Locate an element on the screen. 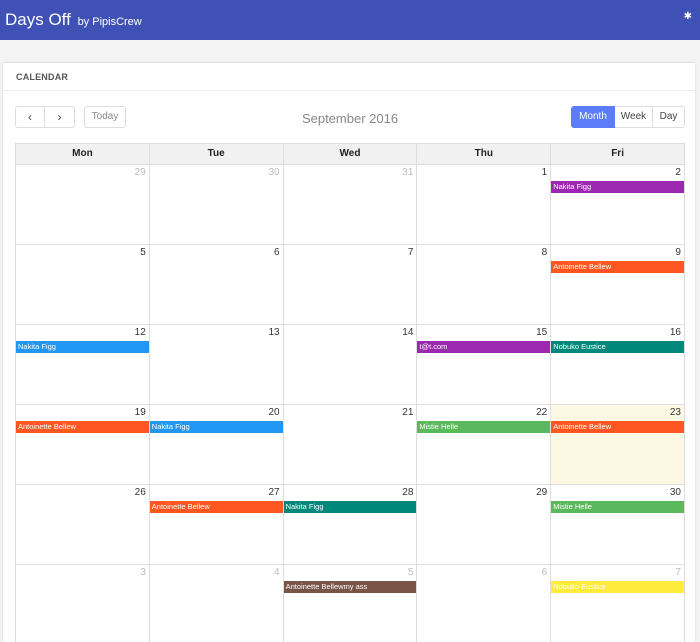 The image size is (700, 642). day-number: 14 is located at coordinates (408, 332).